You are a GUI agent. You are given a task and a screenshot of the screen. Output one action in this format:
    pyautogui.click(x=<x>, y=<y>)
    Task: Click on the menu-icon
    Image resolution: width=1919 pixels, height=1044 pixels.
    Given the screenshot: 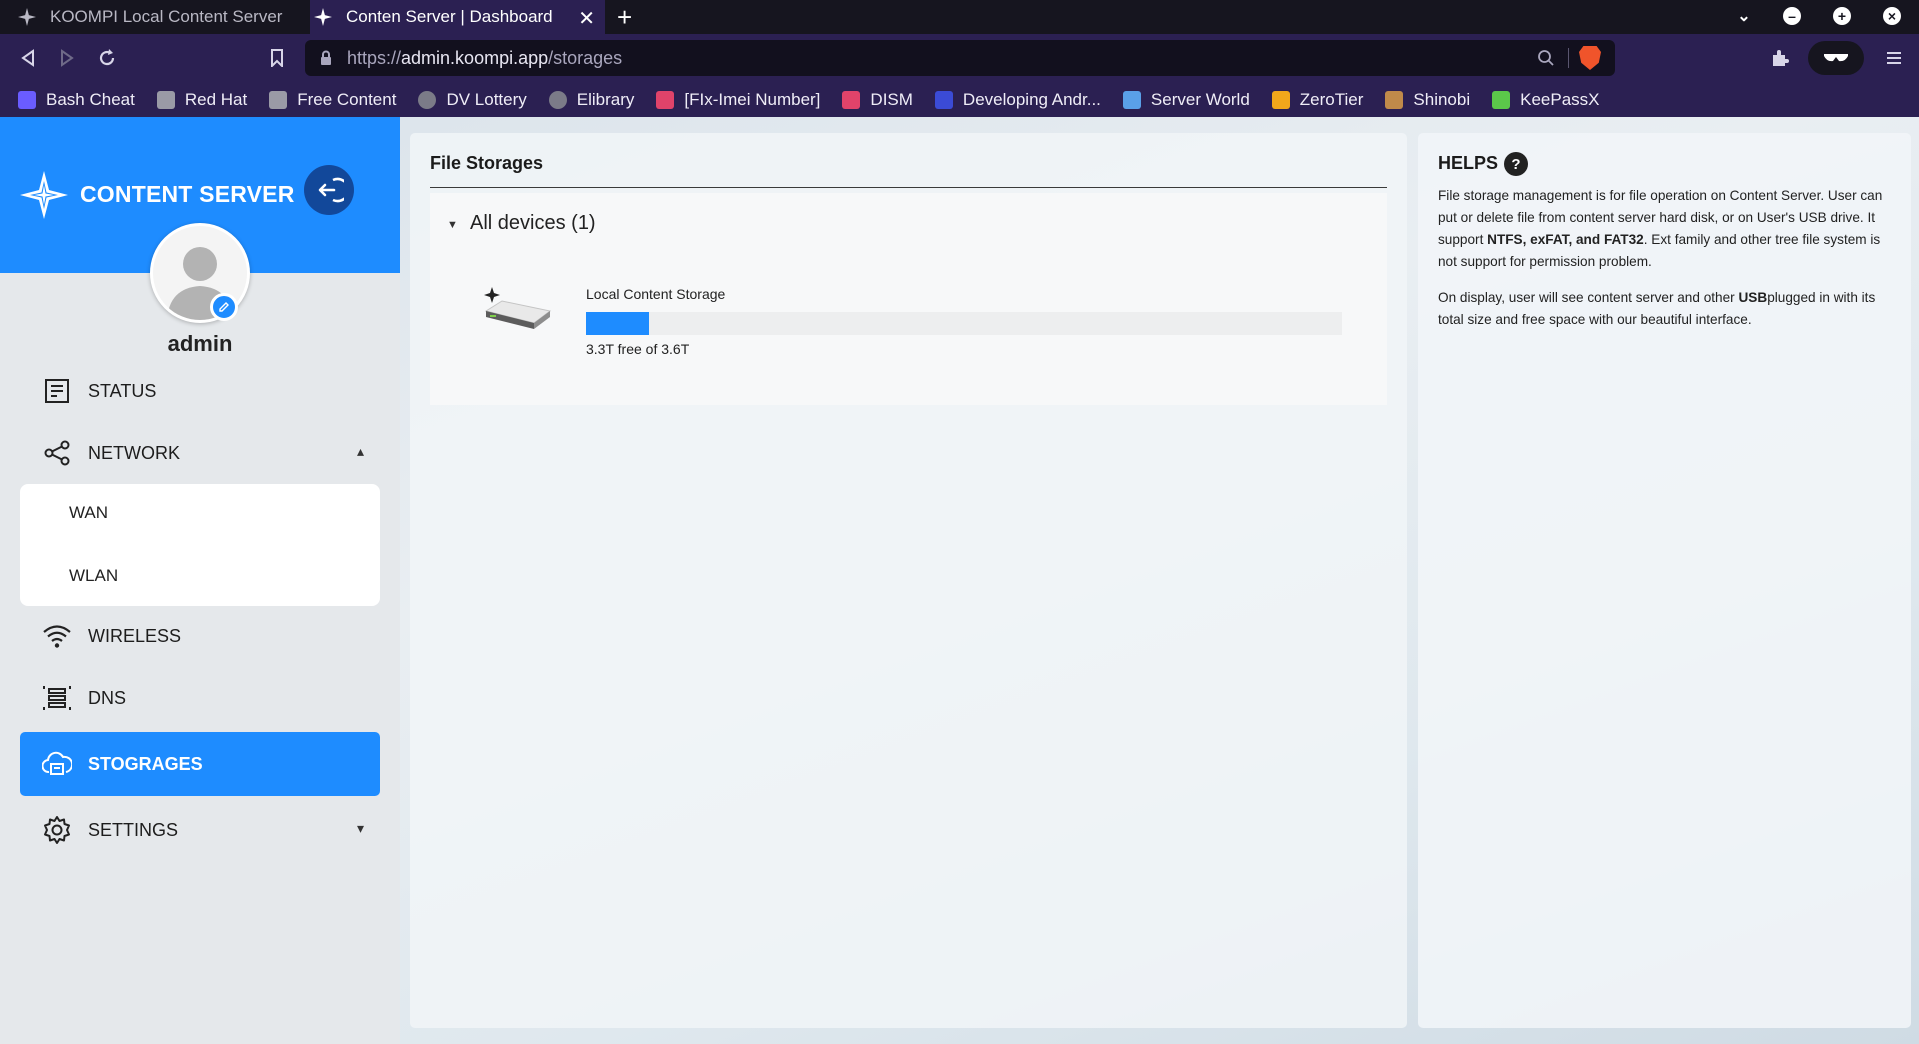 What is the action you would take?
    pyautogui.click(x=1894, y=58)
    